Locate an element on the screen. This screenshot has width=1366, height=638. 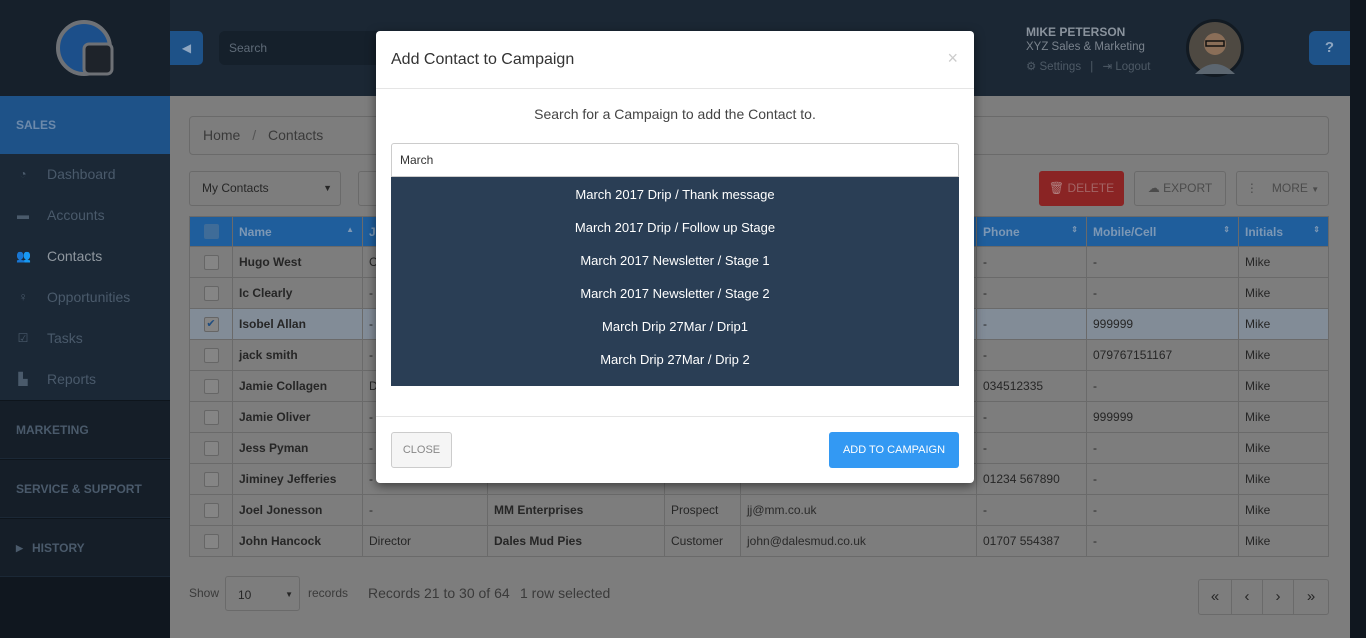
collapse-sidebar-button: ◀ is located at coordinates (186, 48).